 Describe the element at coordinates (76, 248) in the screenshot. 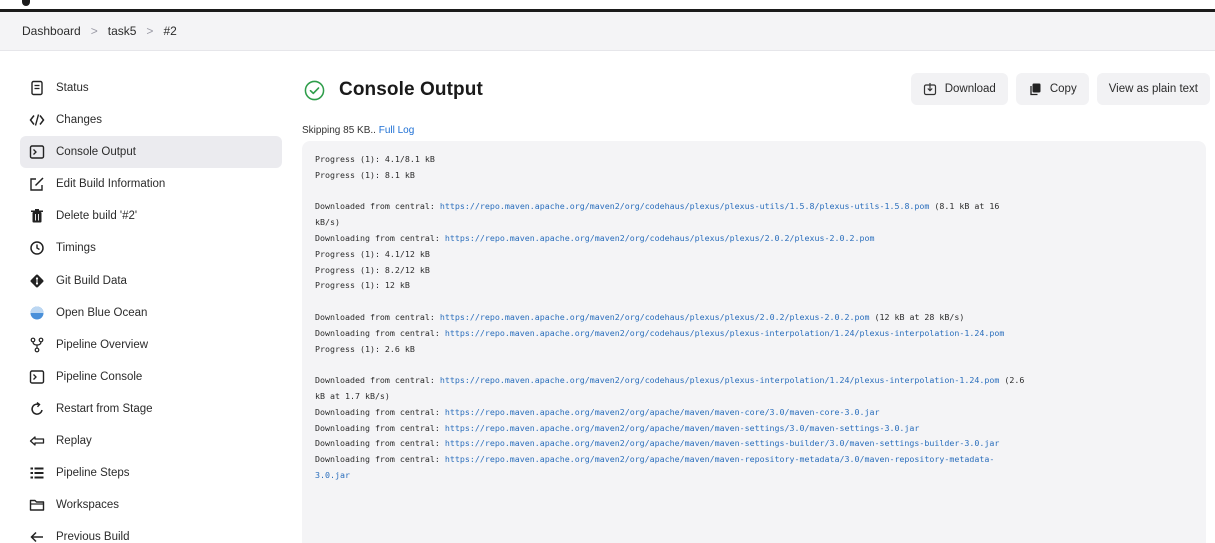

I see `sidebar-item-label: Timings` at that location.